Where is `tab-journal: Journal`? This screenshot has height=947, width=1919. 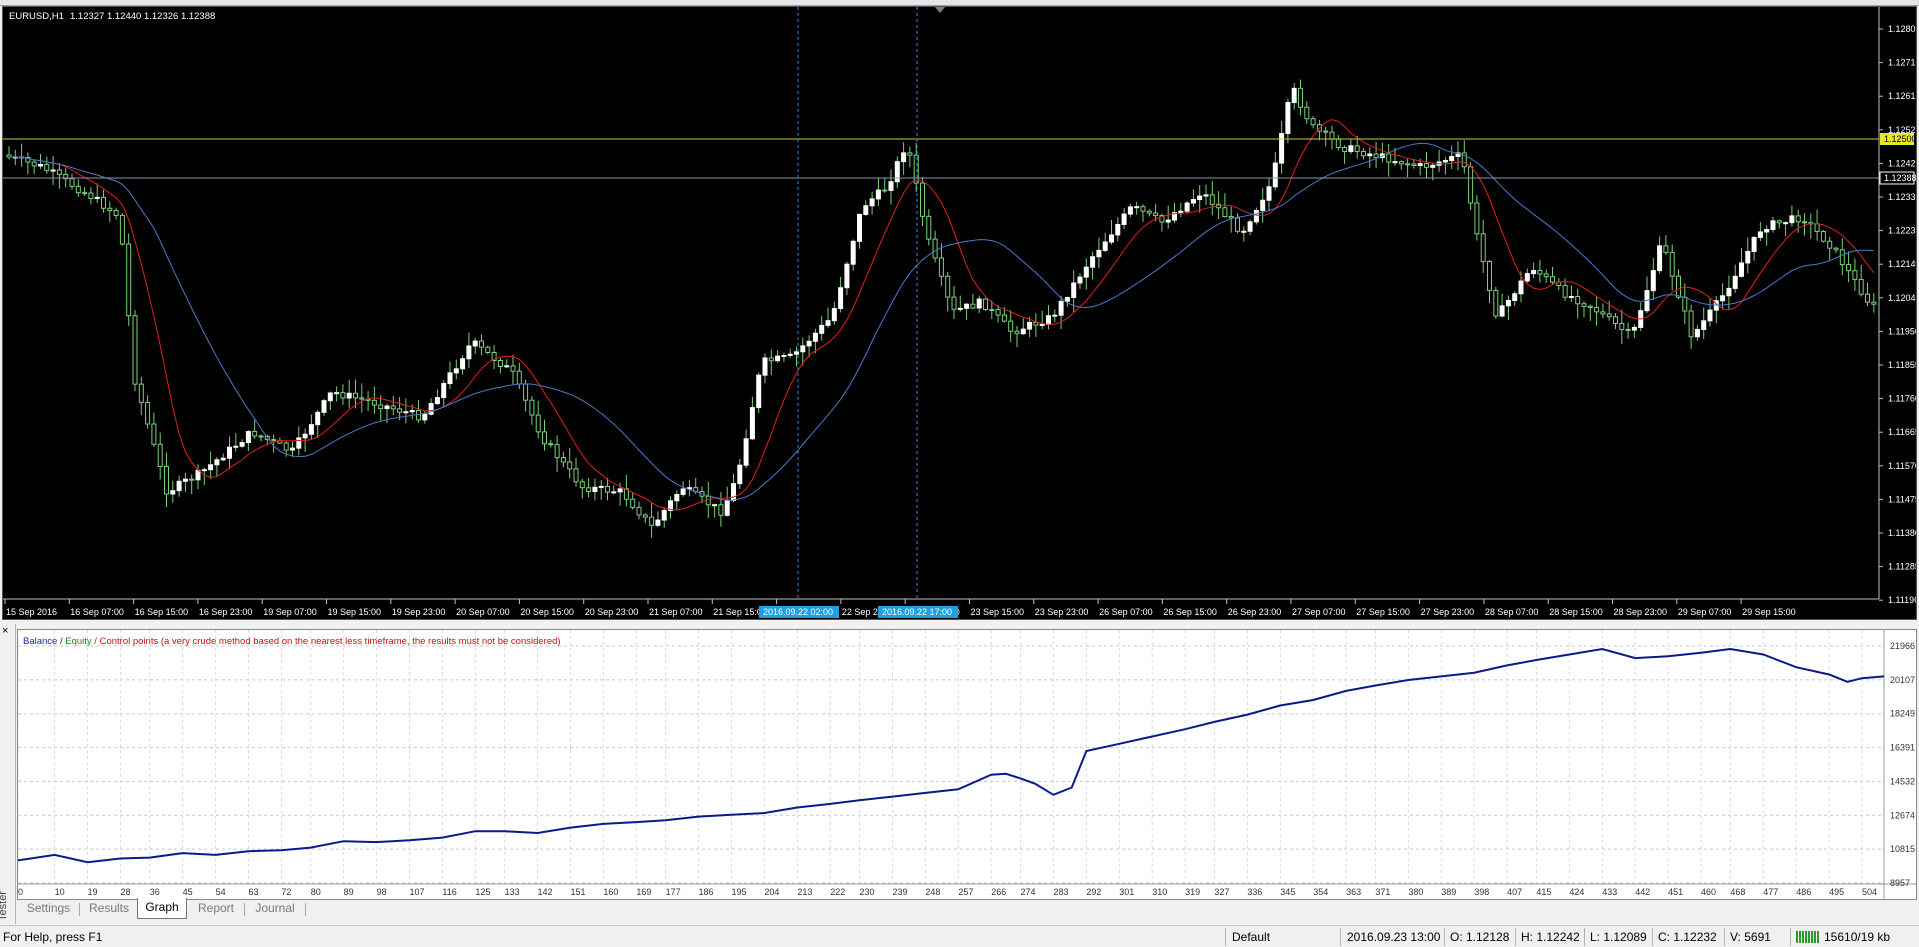 tab-journal: Journal is located at coordinates (275, 909).